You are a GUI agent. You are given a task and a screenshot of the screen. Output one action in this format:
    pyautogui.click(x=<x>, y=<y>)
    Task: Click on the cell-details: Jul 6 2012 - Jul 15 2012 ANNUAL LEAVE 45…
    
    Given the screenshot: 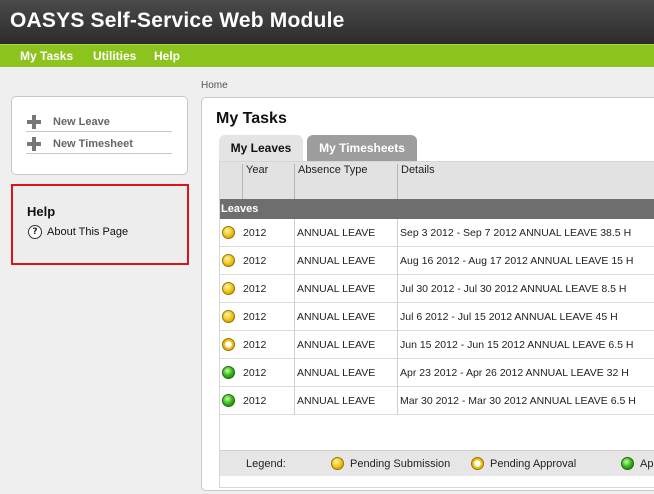 What is the action you would take?
    pyautogui.click(x=509, y=317)
    